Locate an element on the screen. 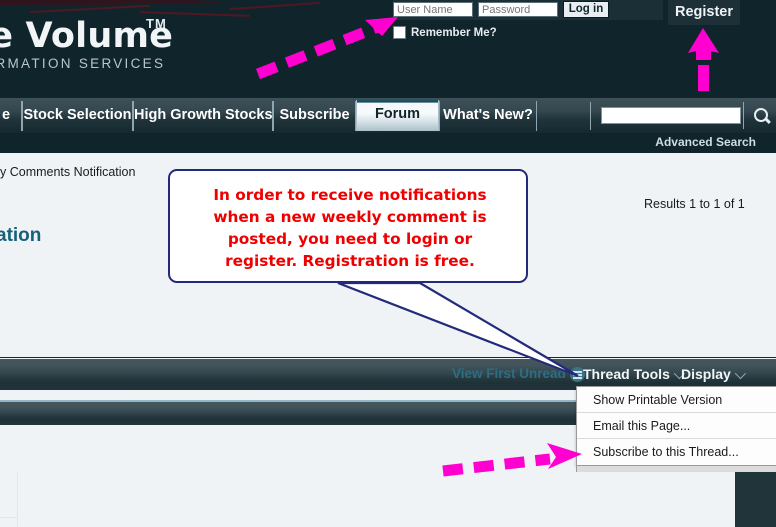 The width and height of the screenshot is (776, 527). callout-line-1: In order to receive notifications is located at coordinates (350, 195).